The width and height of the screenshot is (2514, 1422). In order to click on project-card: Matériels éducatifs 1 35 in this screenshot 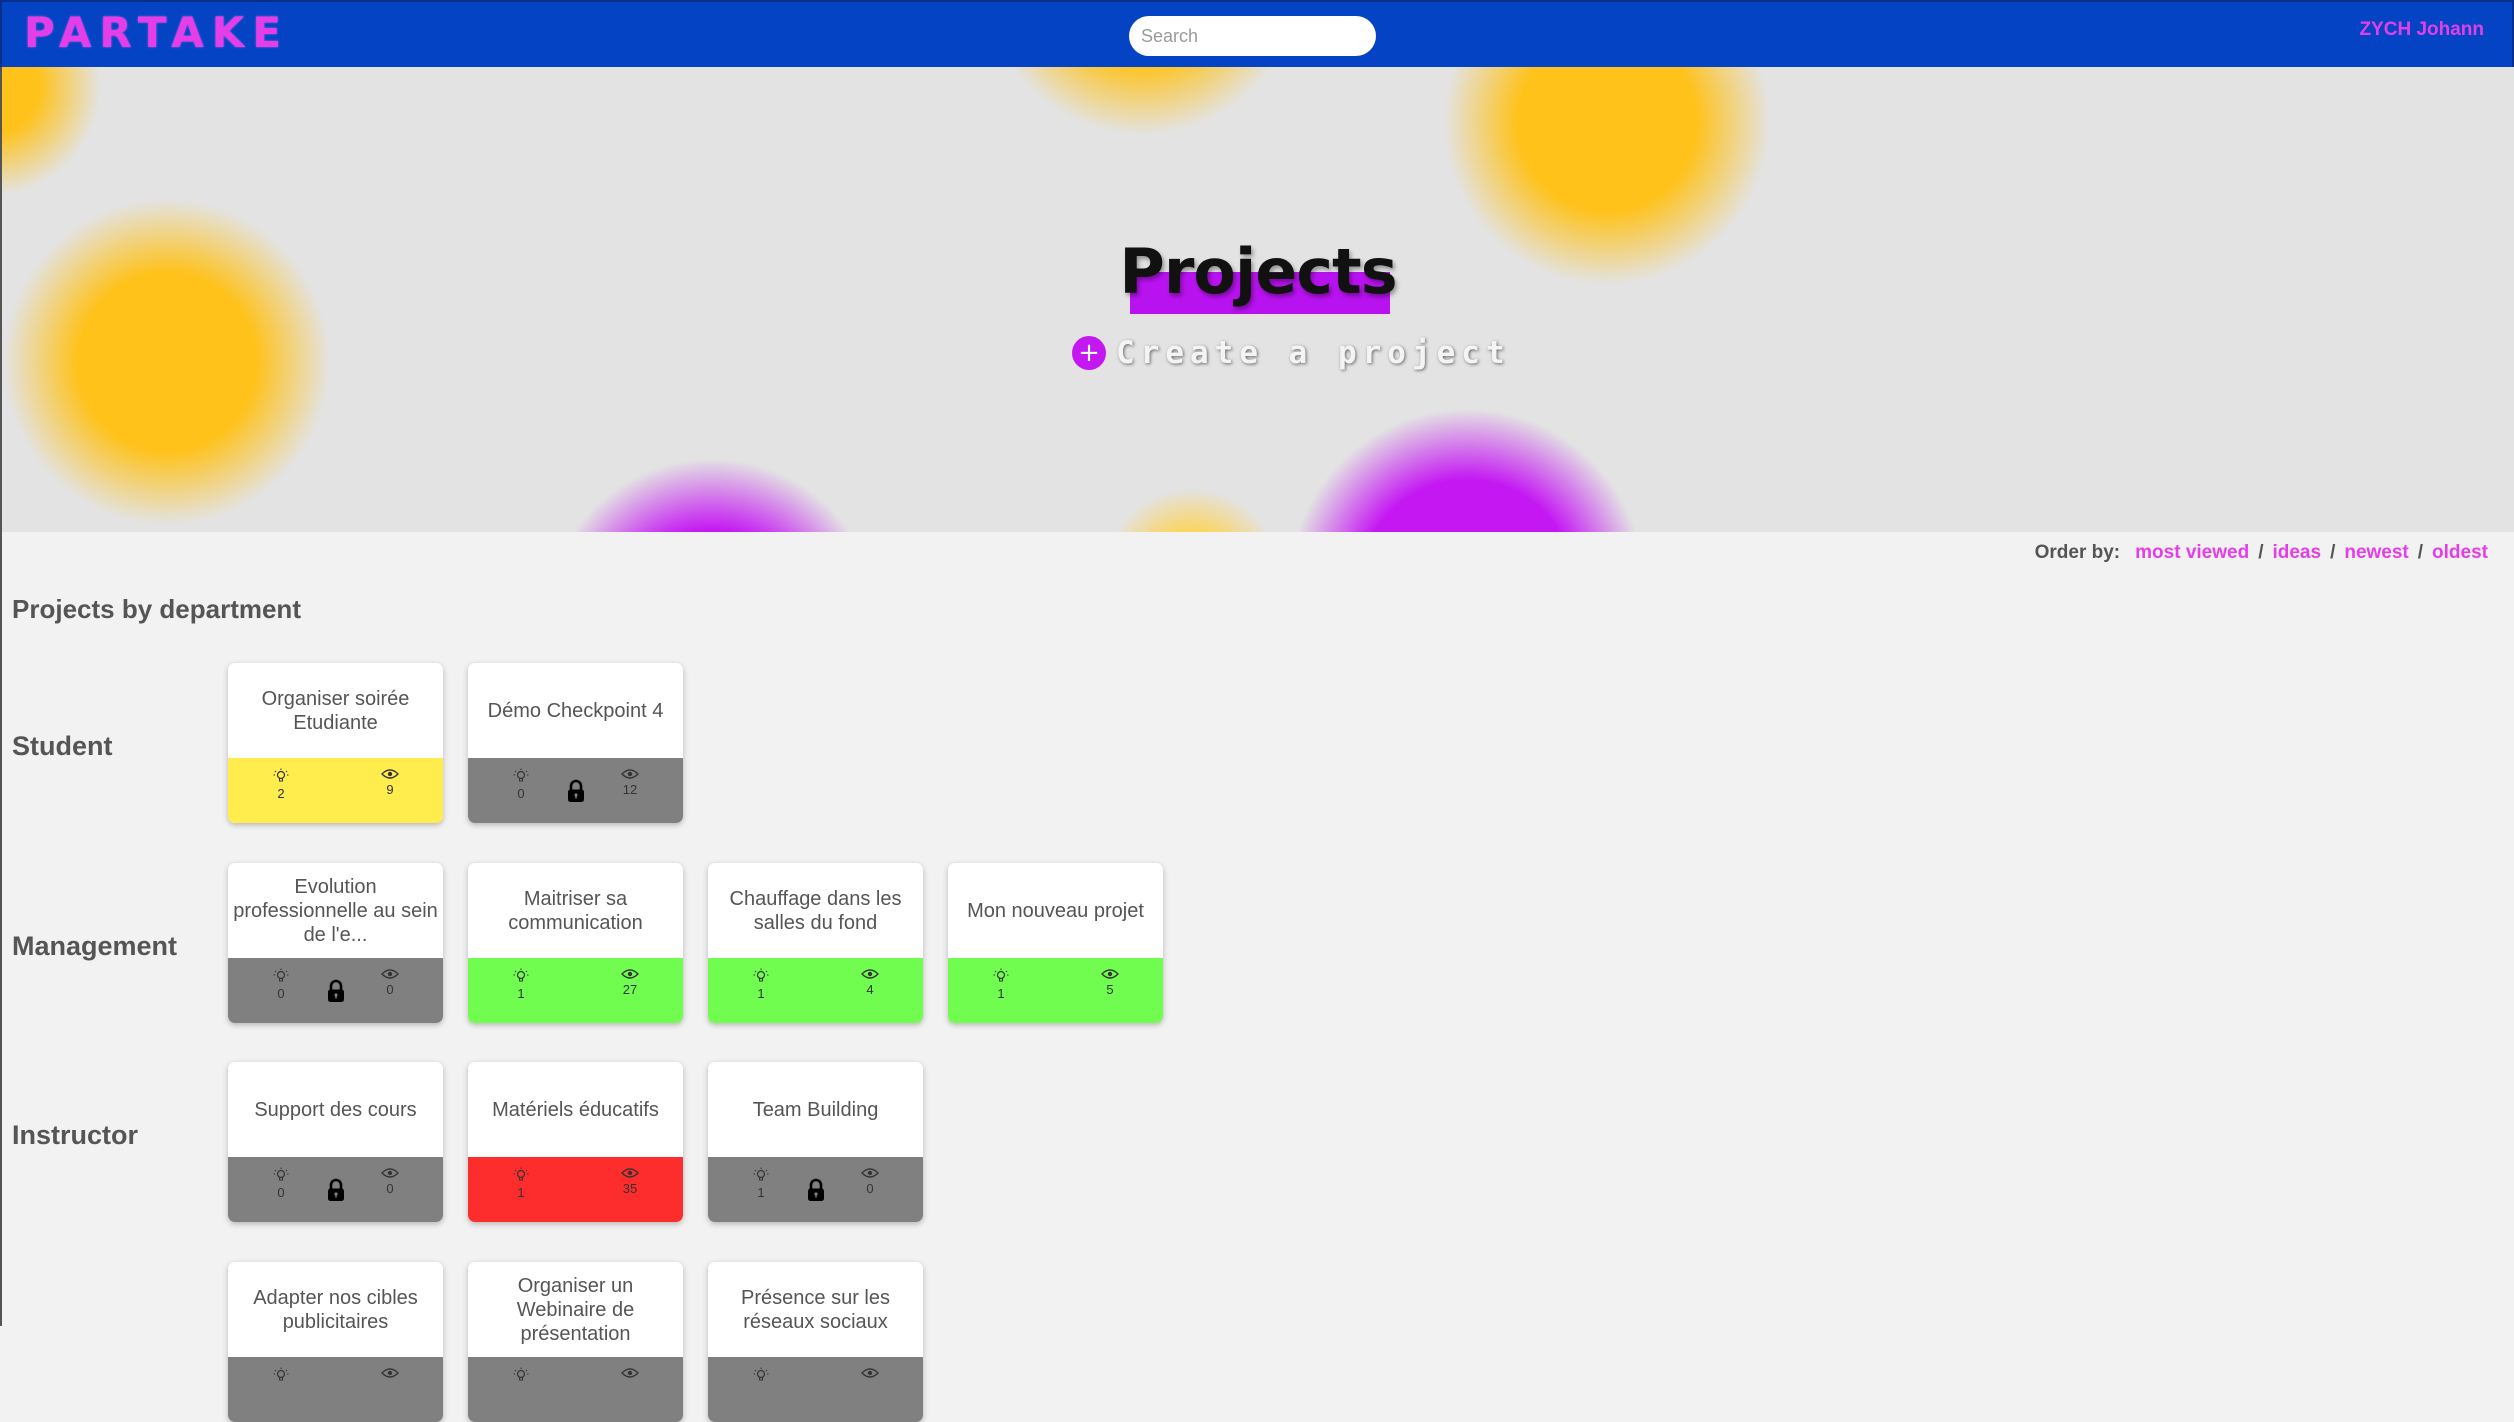, I will do `click(575, 1142)`.